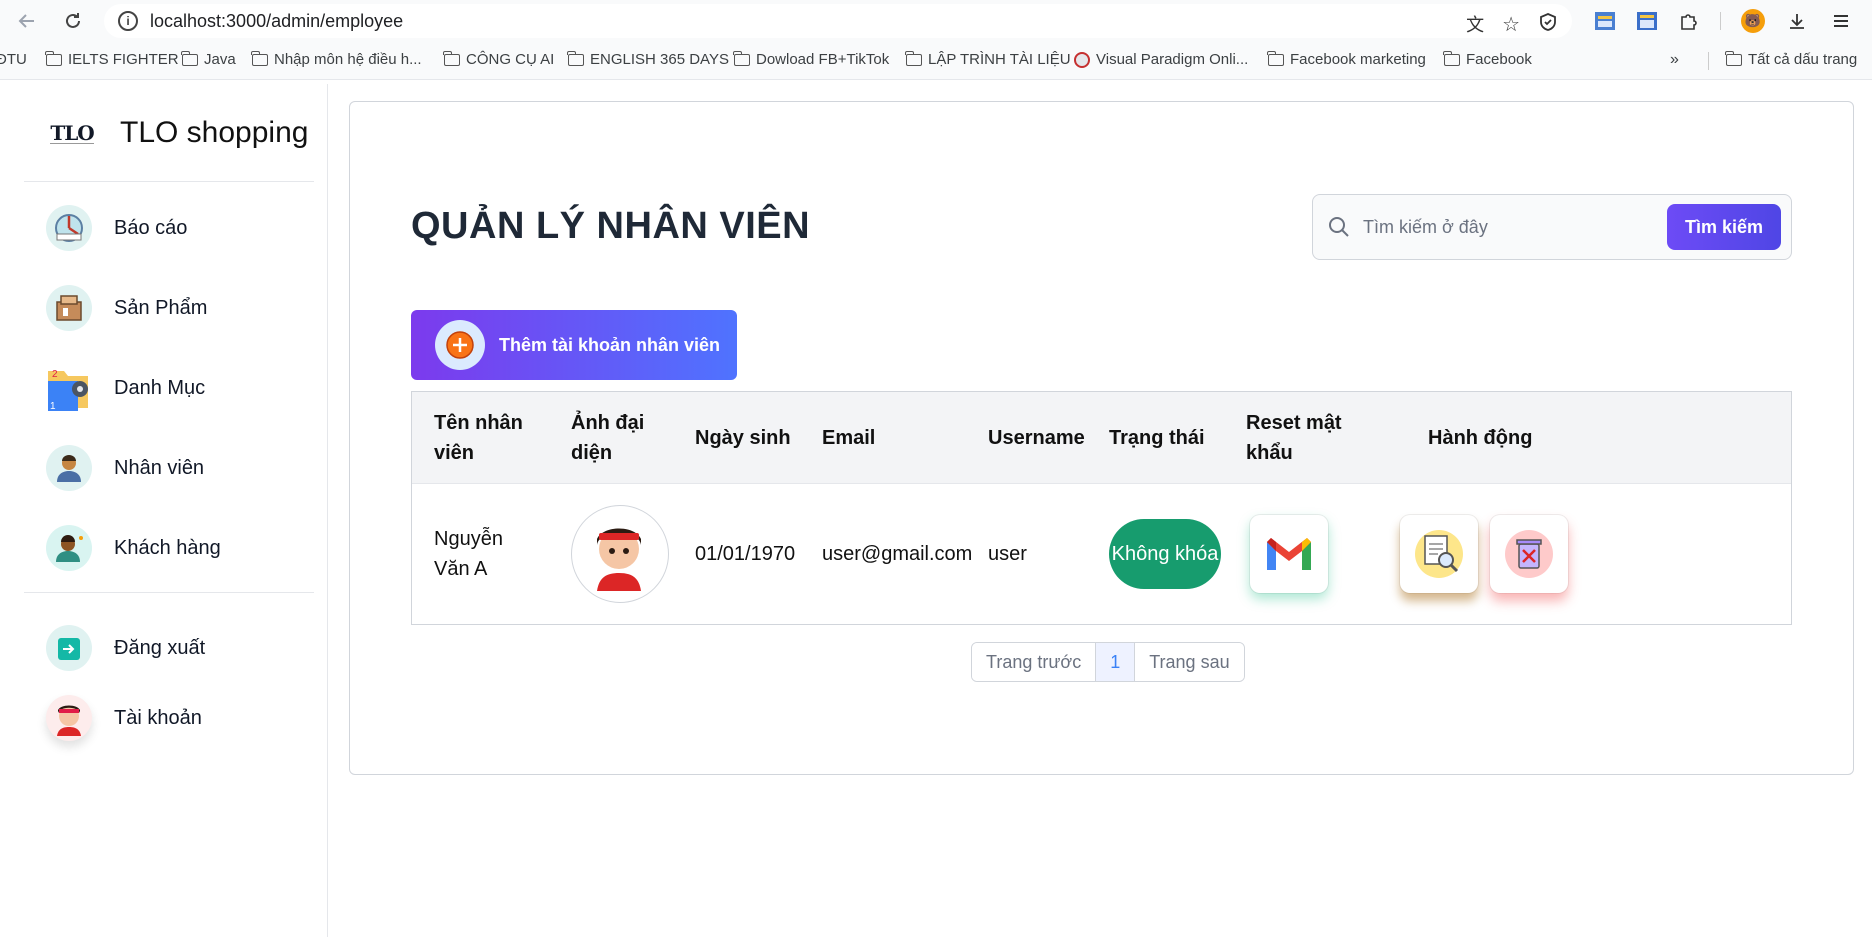 Image resolution: width=1872 pixels, height=937 pixels. I want to click on svg-text: 1, so click(53, 406).